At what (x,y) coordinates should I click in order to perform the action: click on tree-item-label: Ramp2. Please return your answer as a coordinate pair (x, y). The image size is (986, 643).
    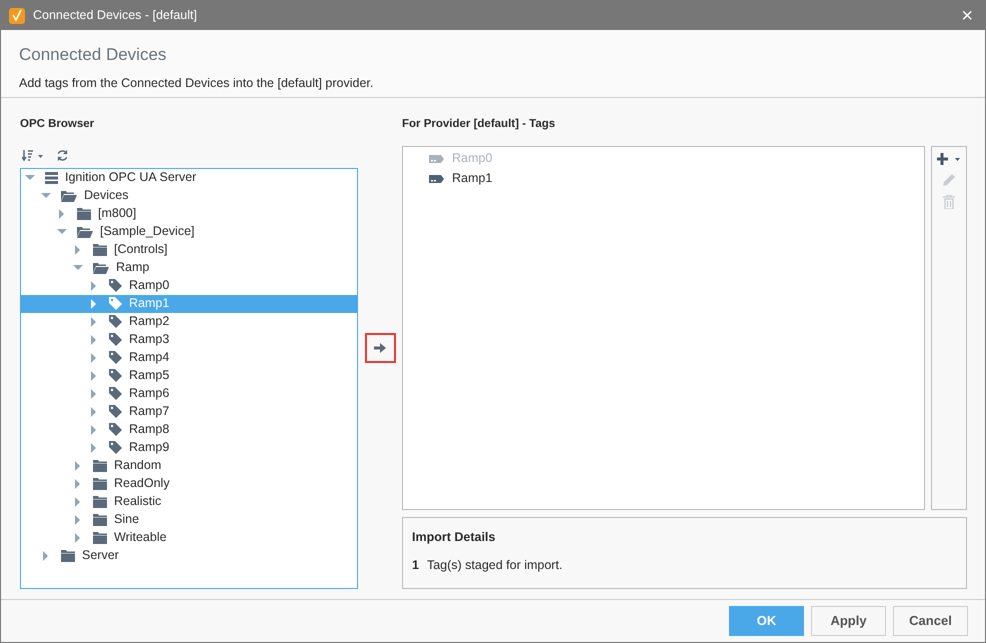
    Looking at the image, I should click on (149, 321).